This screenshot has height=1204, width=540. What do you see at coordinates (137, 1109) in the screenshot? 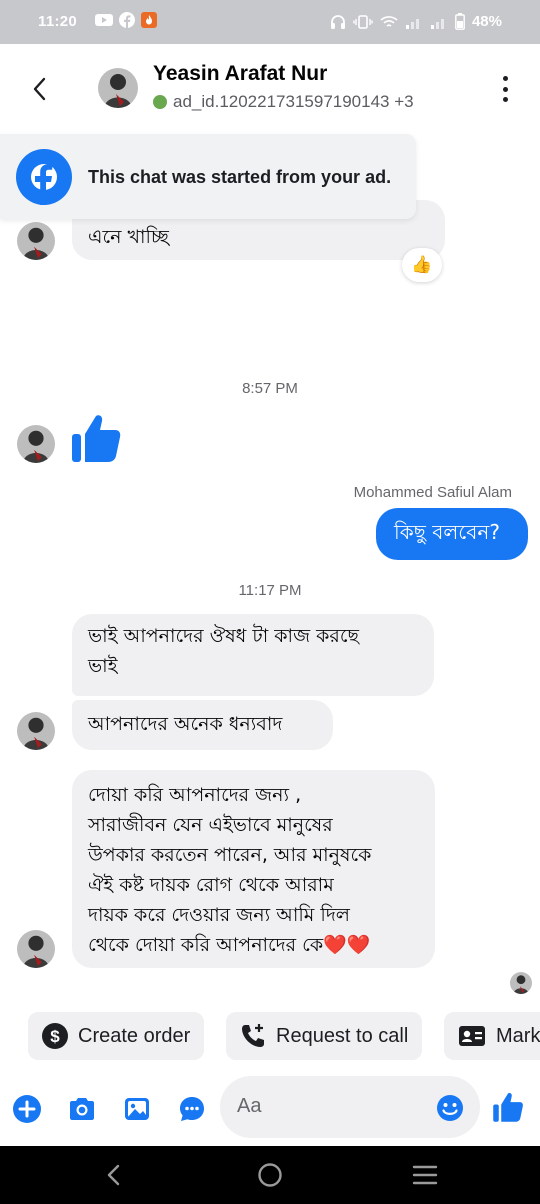
I see `gallery-icon` at bounding box center [137, 1109].